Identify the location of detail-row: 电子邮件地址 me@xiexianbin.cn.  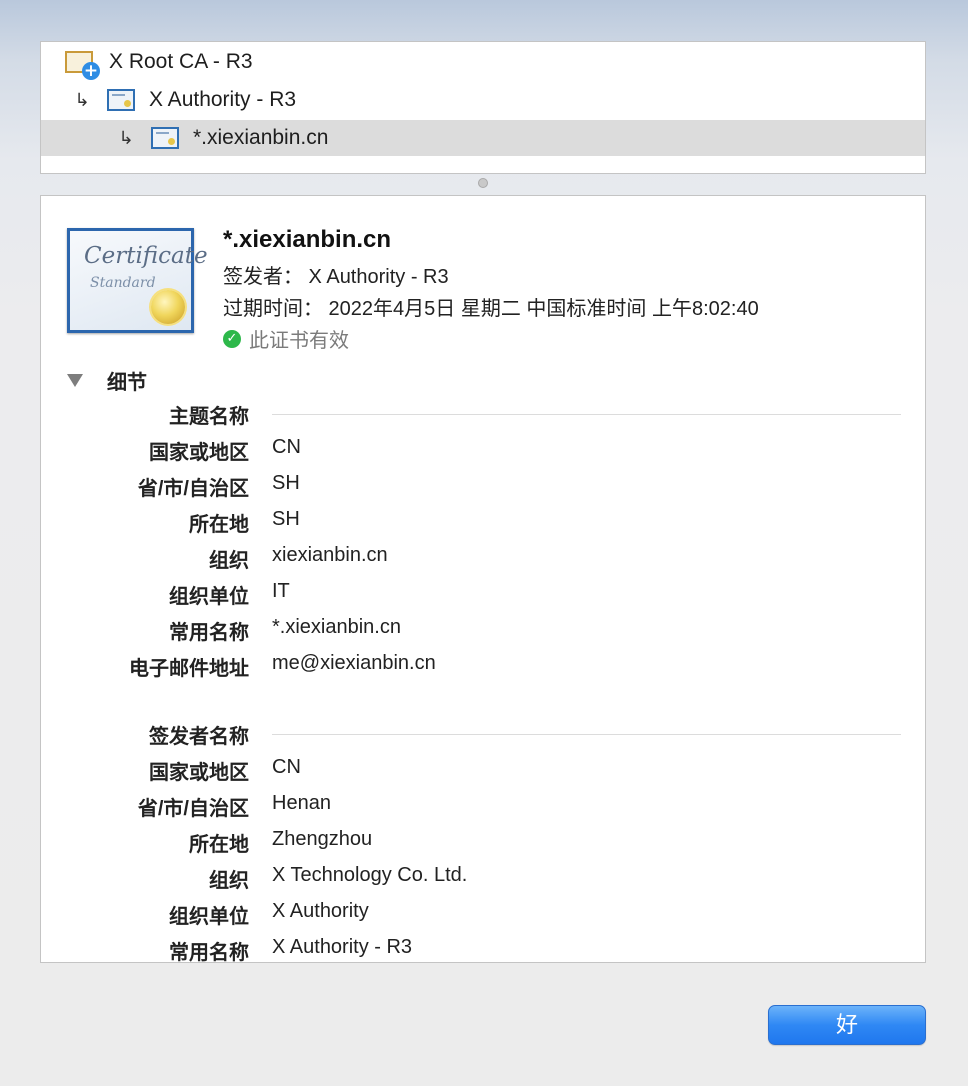
(282, 666).